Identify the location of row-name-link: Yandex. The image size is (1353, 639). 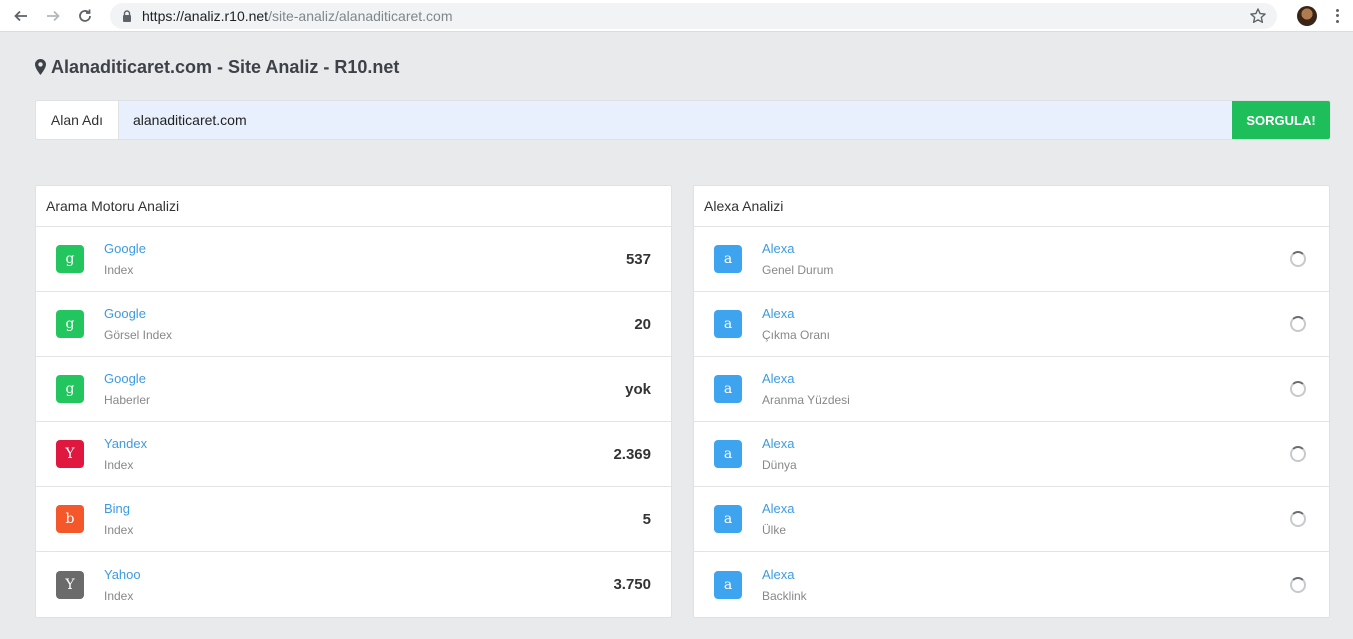
(358, 443).